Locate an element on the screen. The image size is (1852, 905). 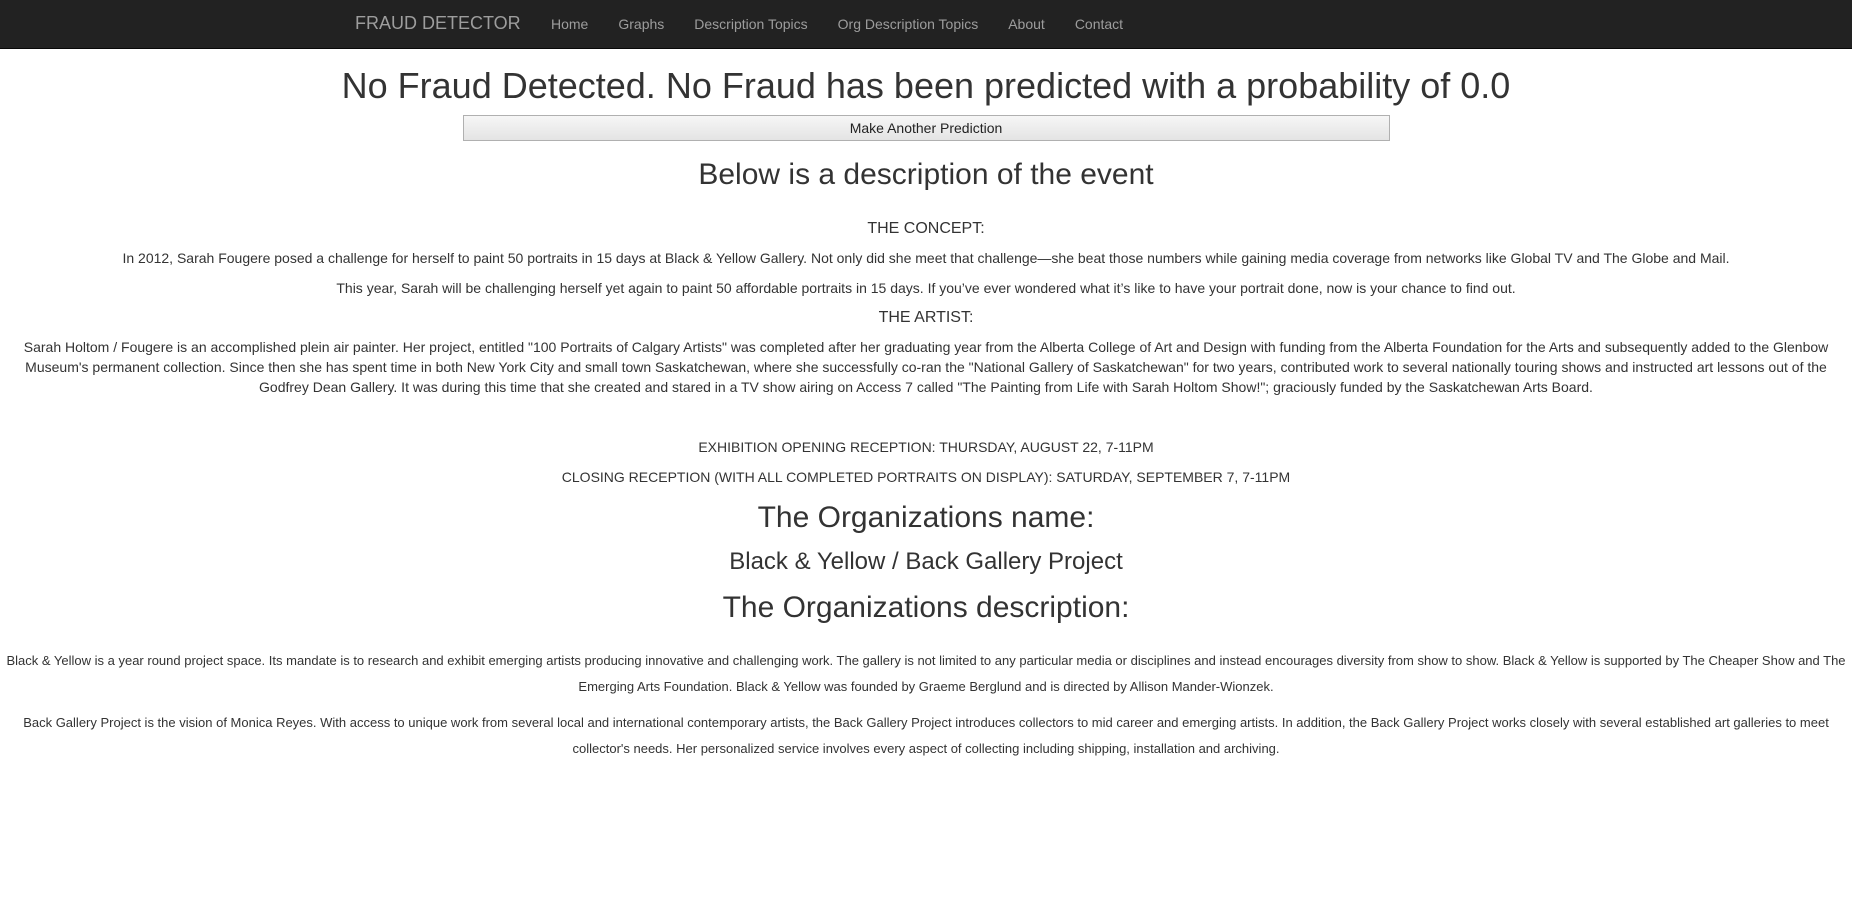
brand-link: FRAUD DETECTOR is located at coordinates (438, 23).